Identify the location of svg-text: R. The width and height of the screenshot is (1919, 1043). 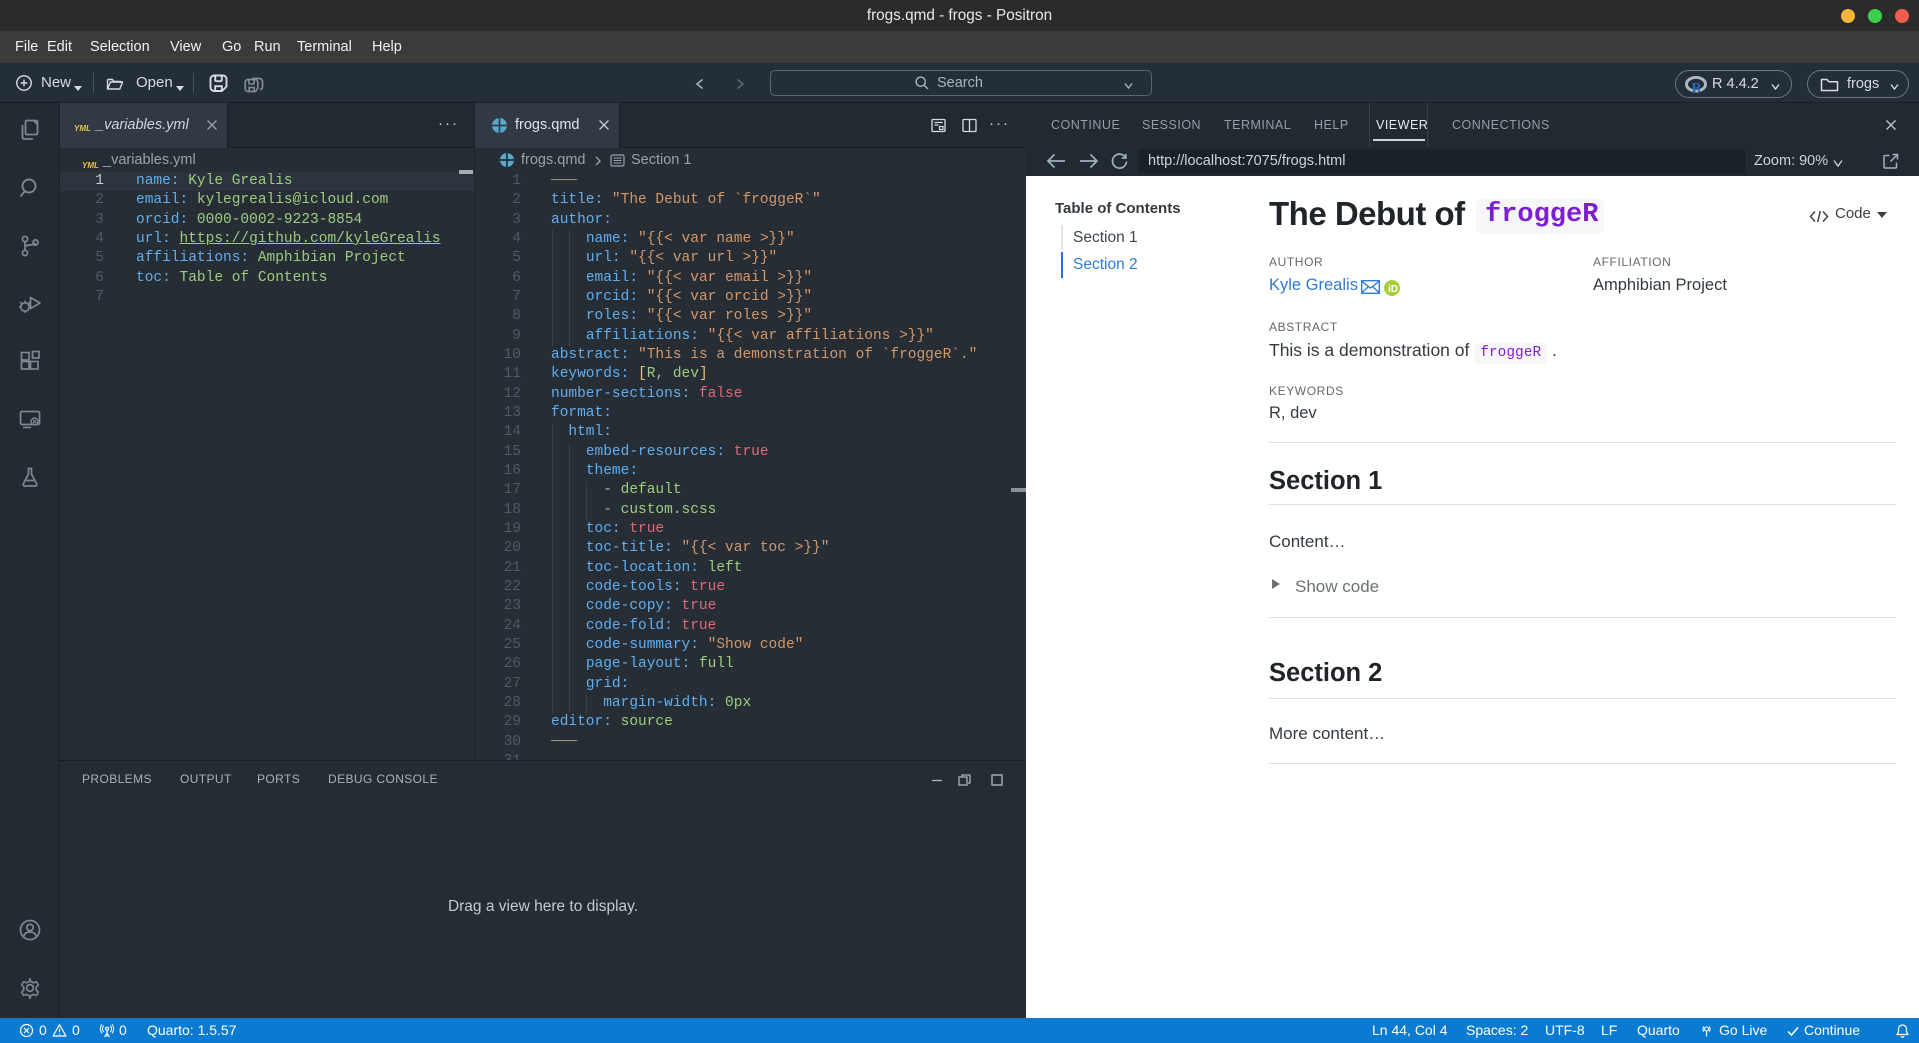
(1697, 87).